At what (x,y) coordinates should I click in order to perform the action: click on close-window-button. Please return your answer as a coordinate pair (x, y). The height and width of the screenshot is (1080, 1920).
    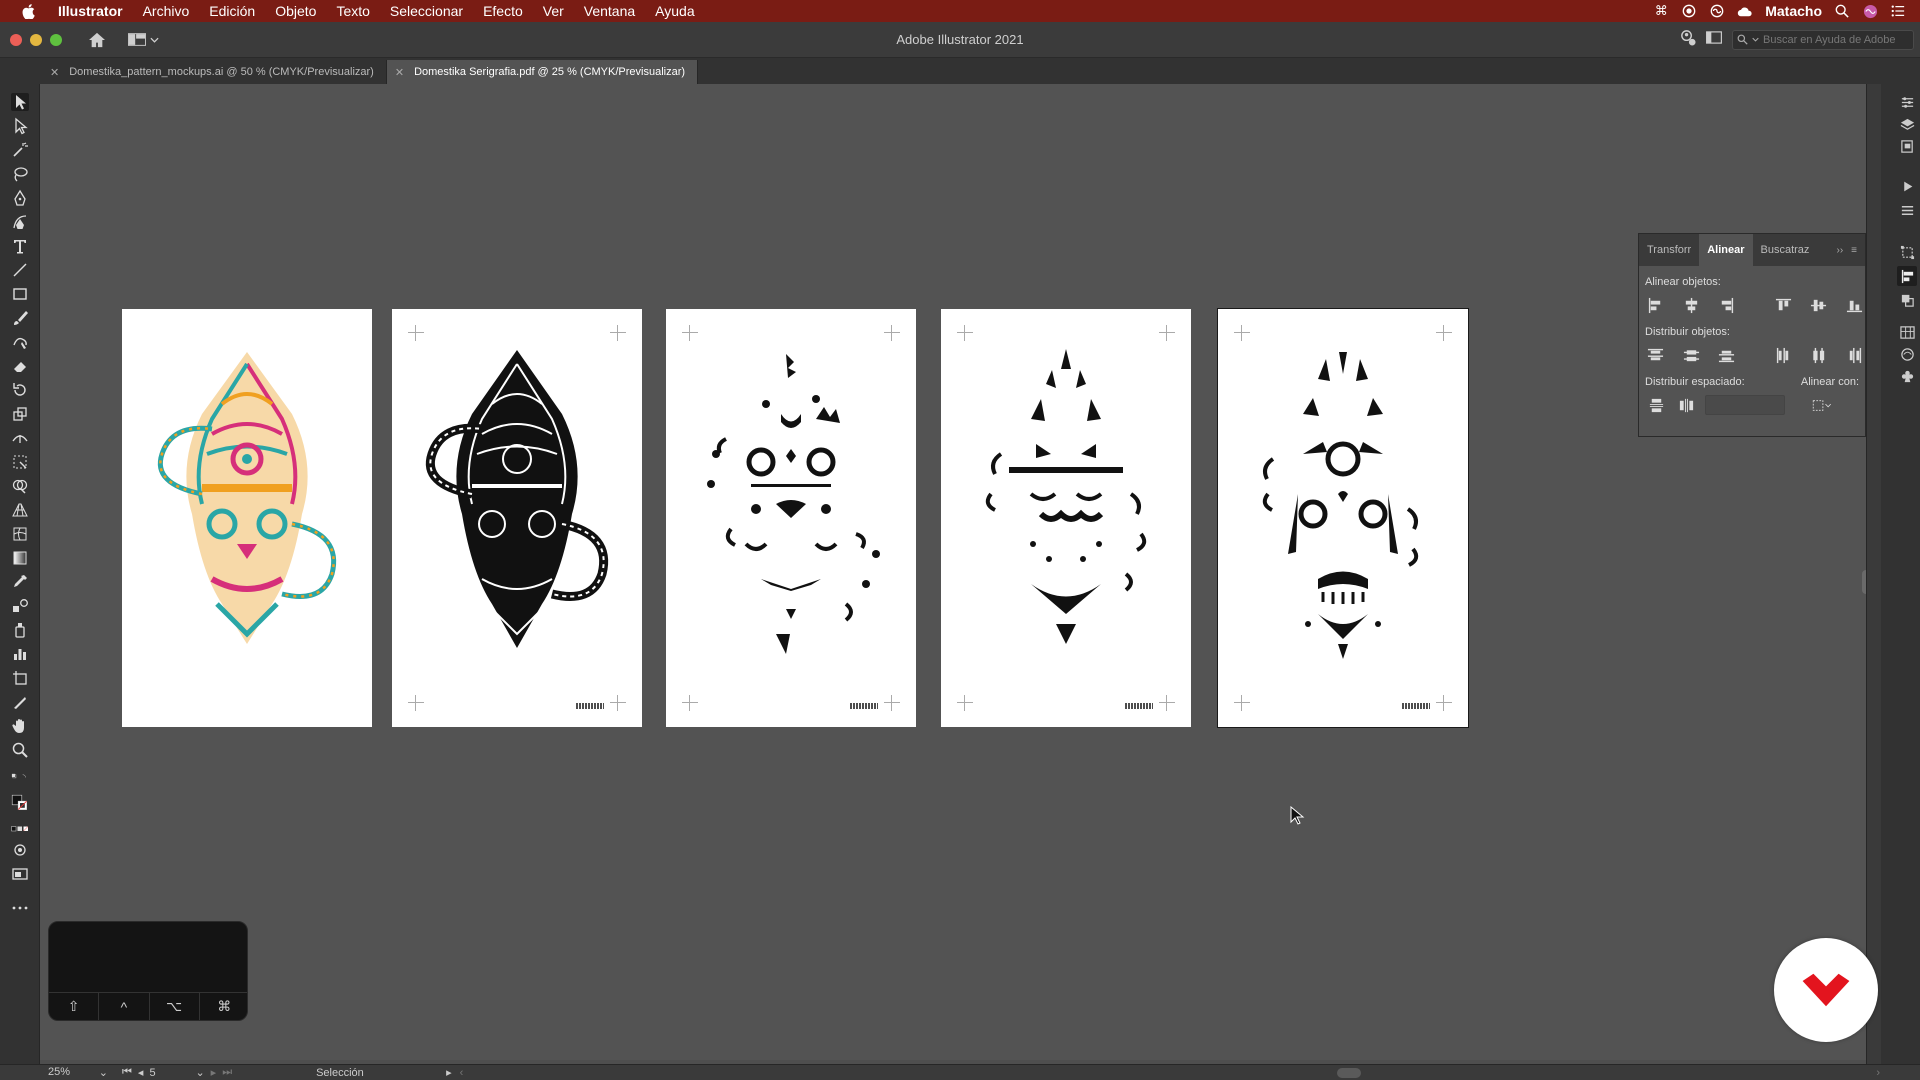
    Looking at the image, I should click on (16, 39).